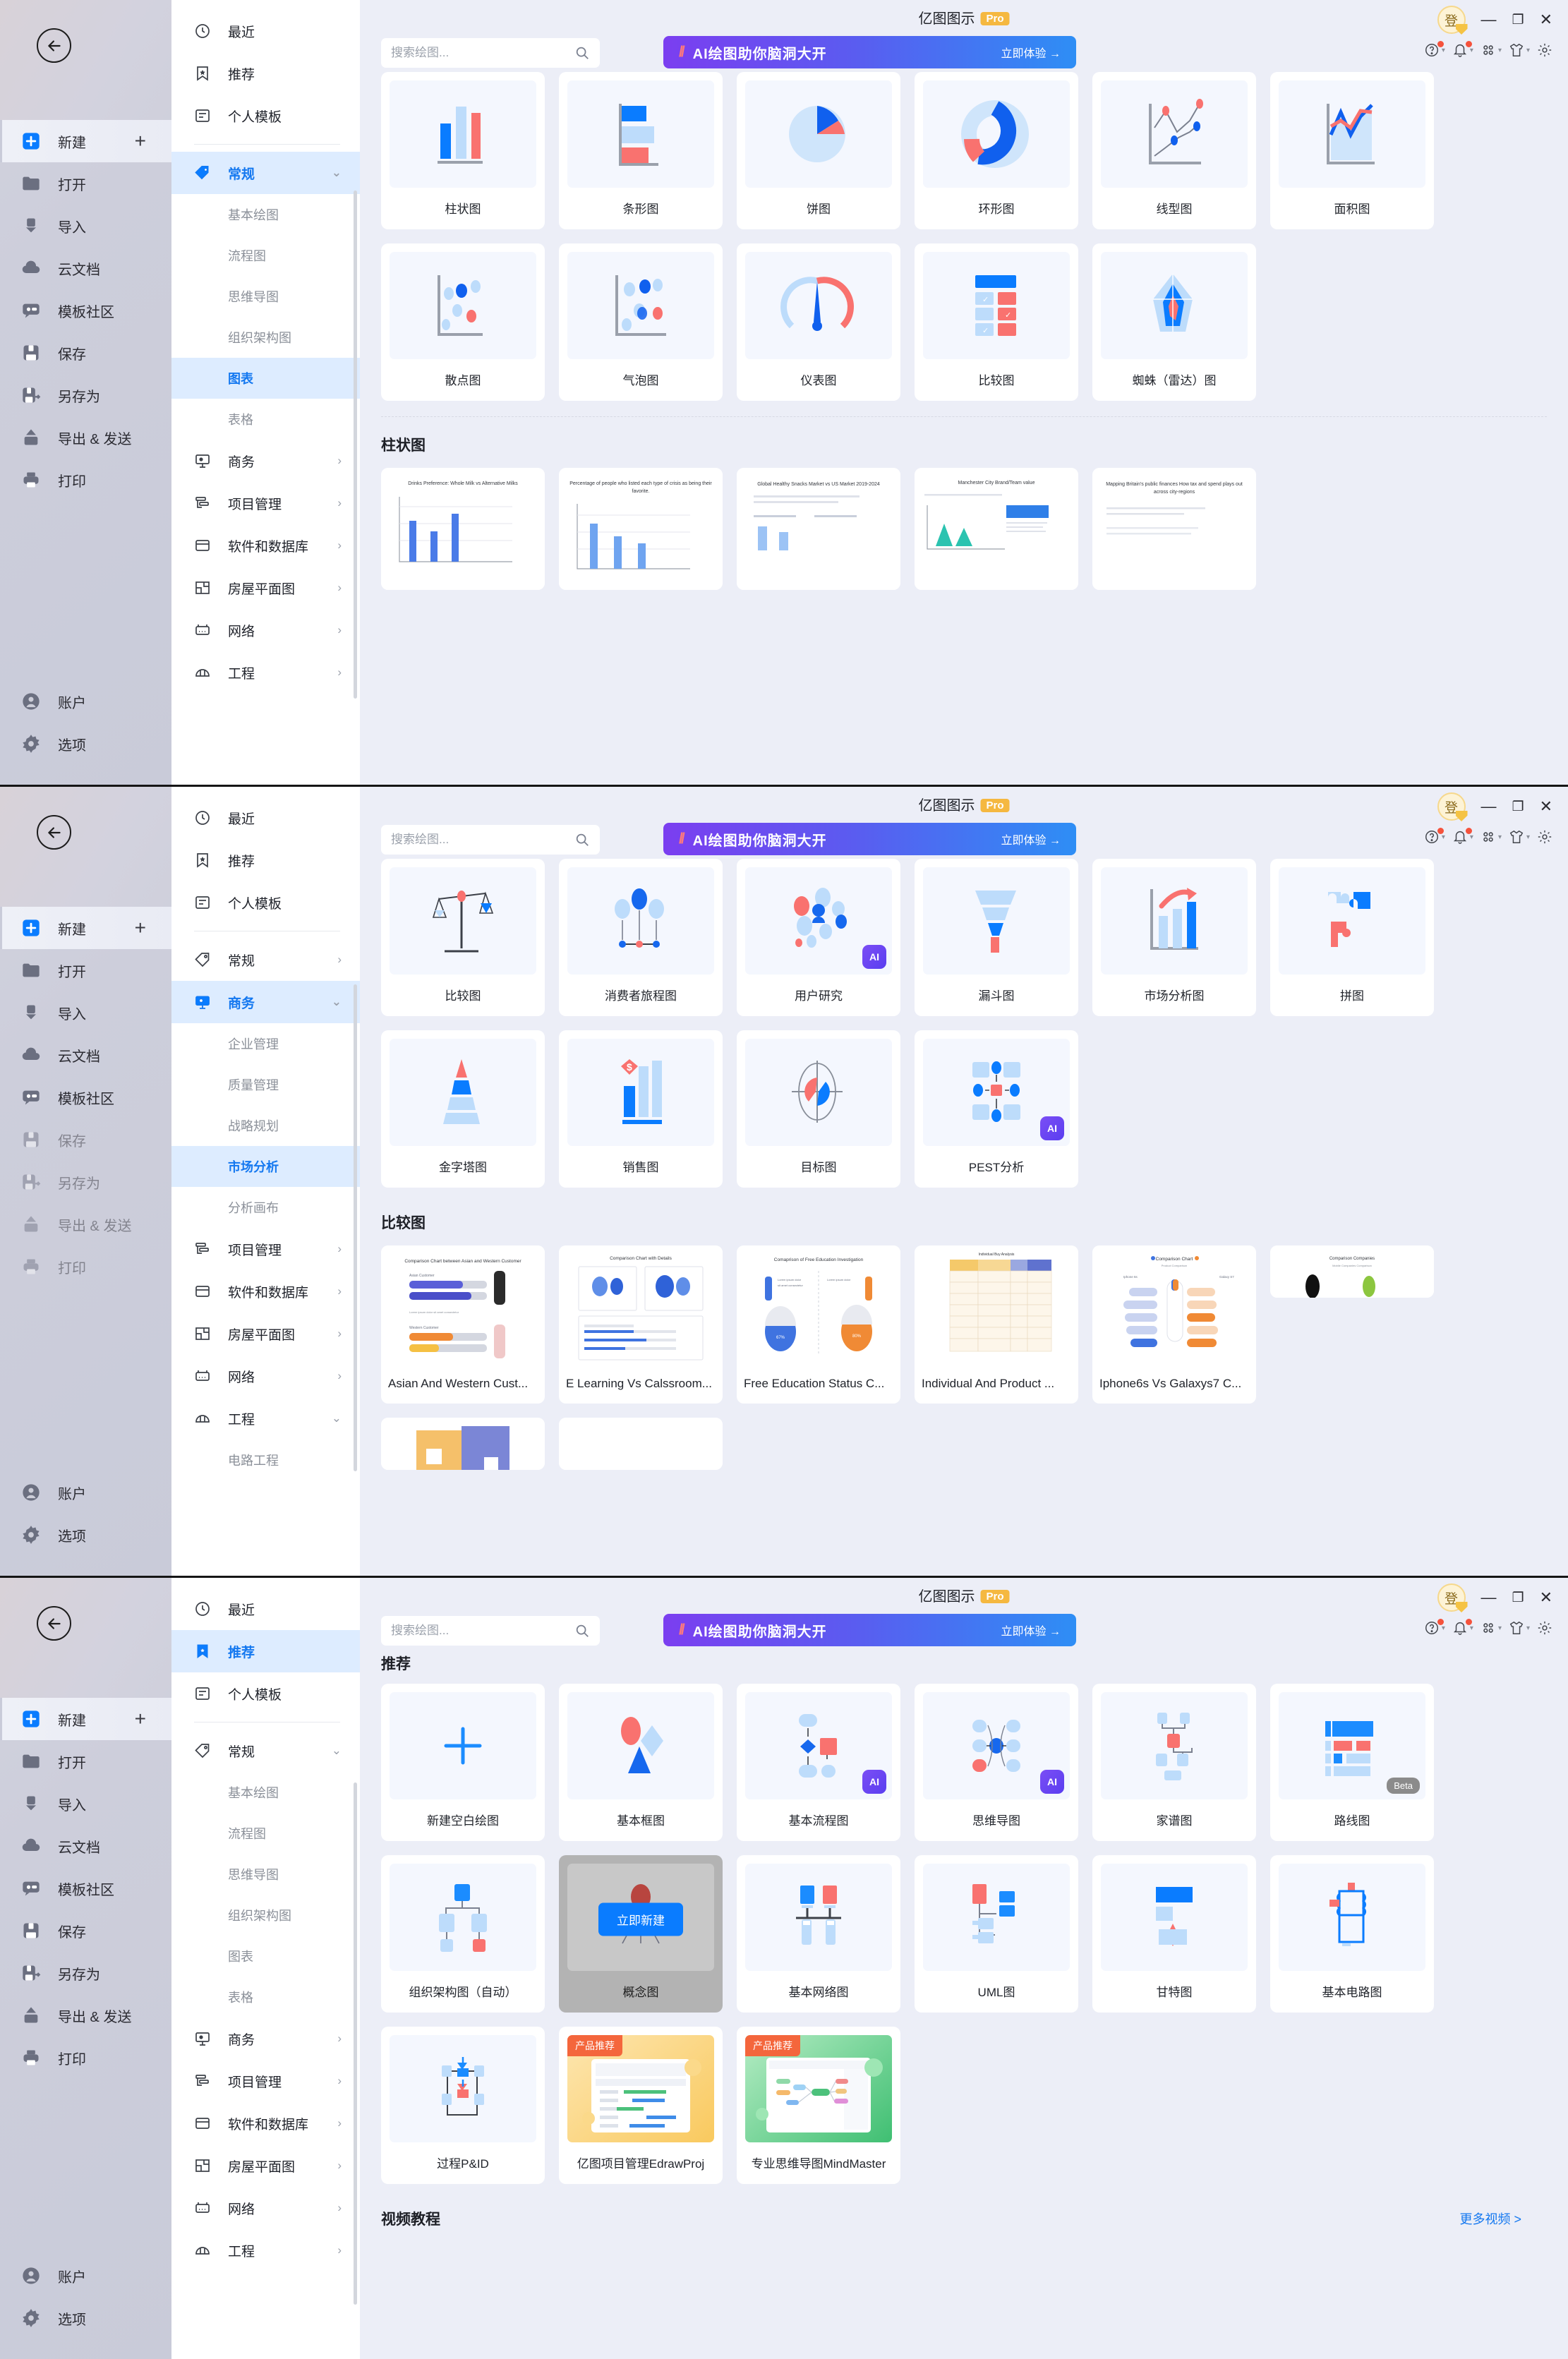 Image resolution: width=1568 pixels, height=2359 pixels. I want to click on rail-item-save: 保存, so click(85, 353).